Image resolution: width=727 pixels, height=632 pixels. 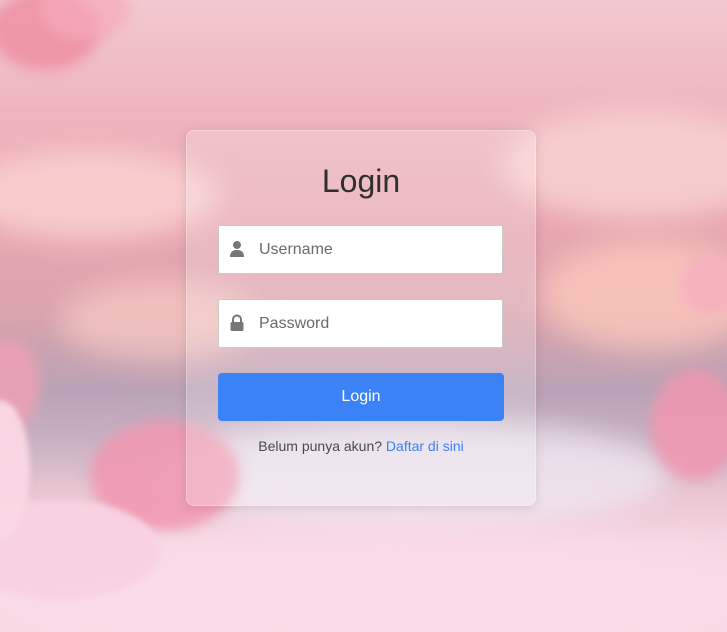 What do you see at coordinates (378, 249) in the screenshot?
I see `username-input` at bounding box center [378, 249].